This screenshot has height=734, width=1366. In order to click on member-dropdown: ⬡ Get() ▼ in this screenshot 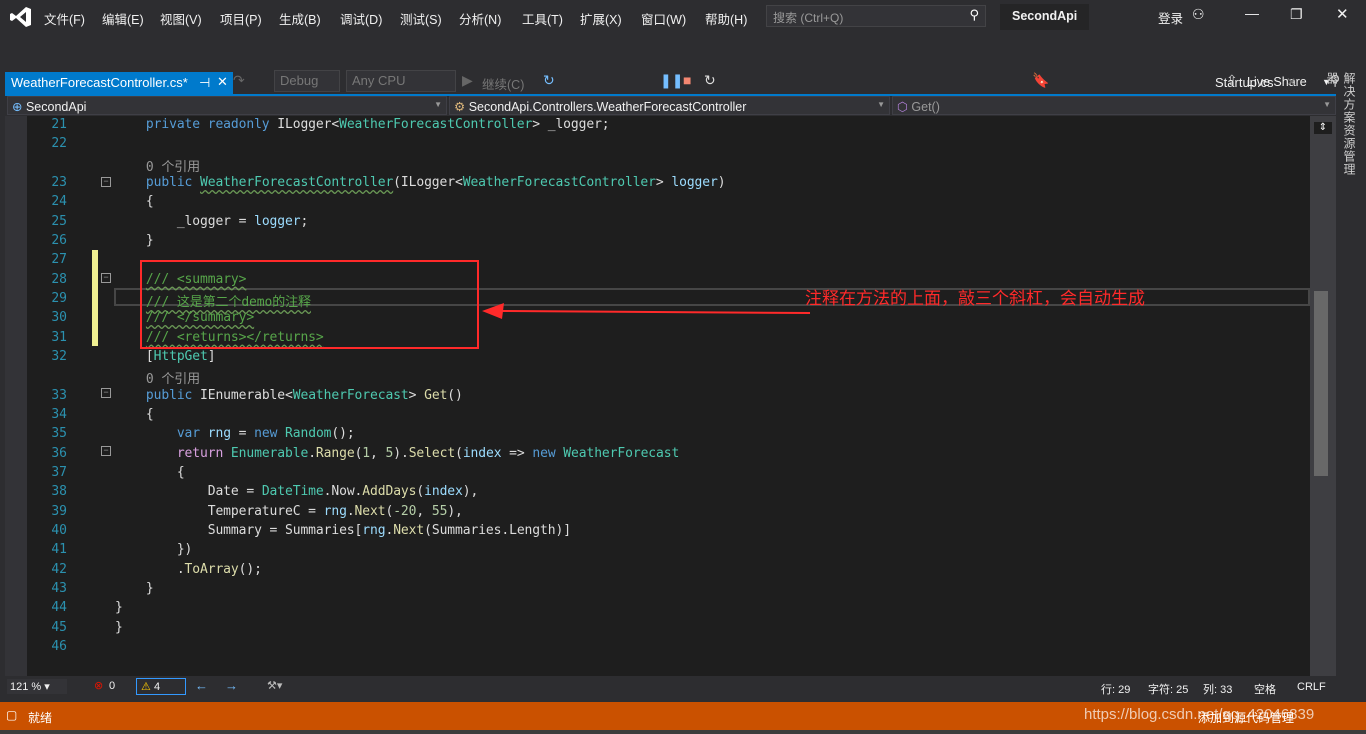, I will do `click(1114, 105)`.